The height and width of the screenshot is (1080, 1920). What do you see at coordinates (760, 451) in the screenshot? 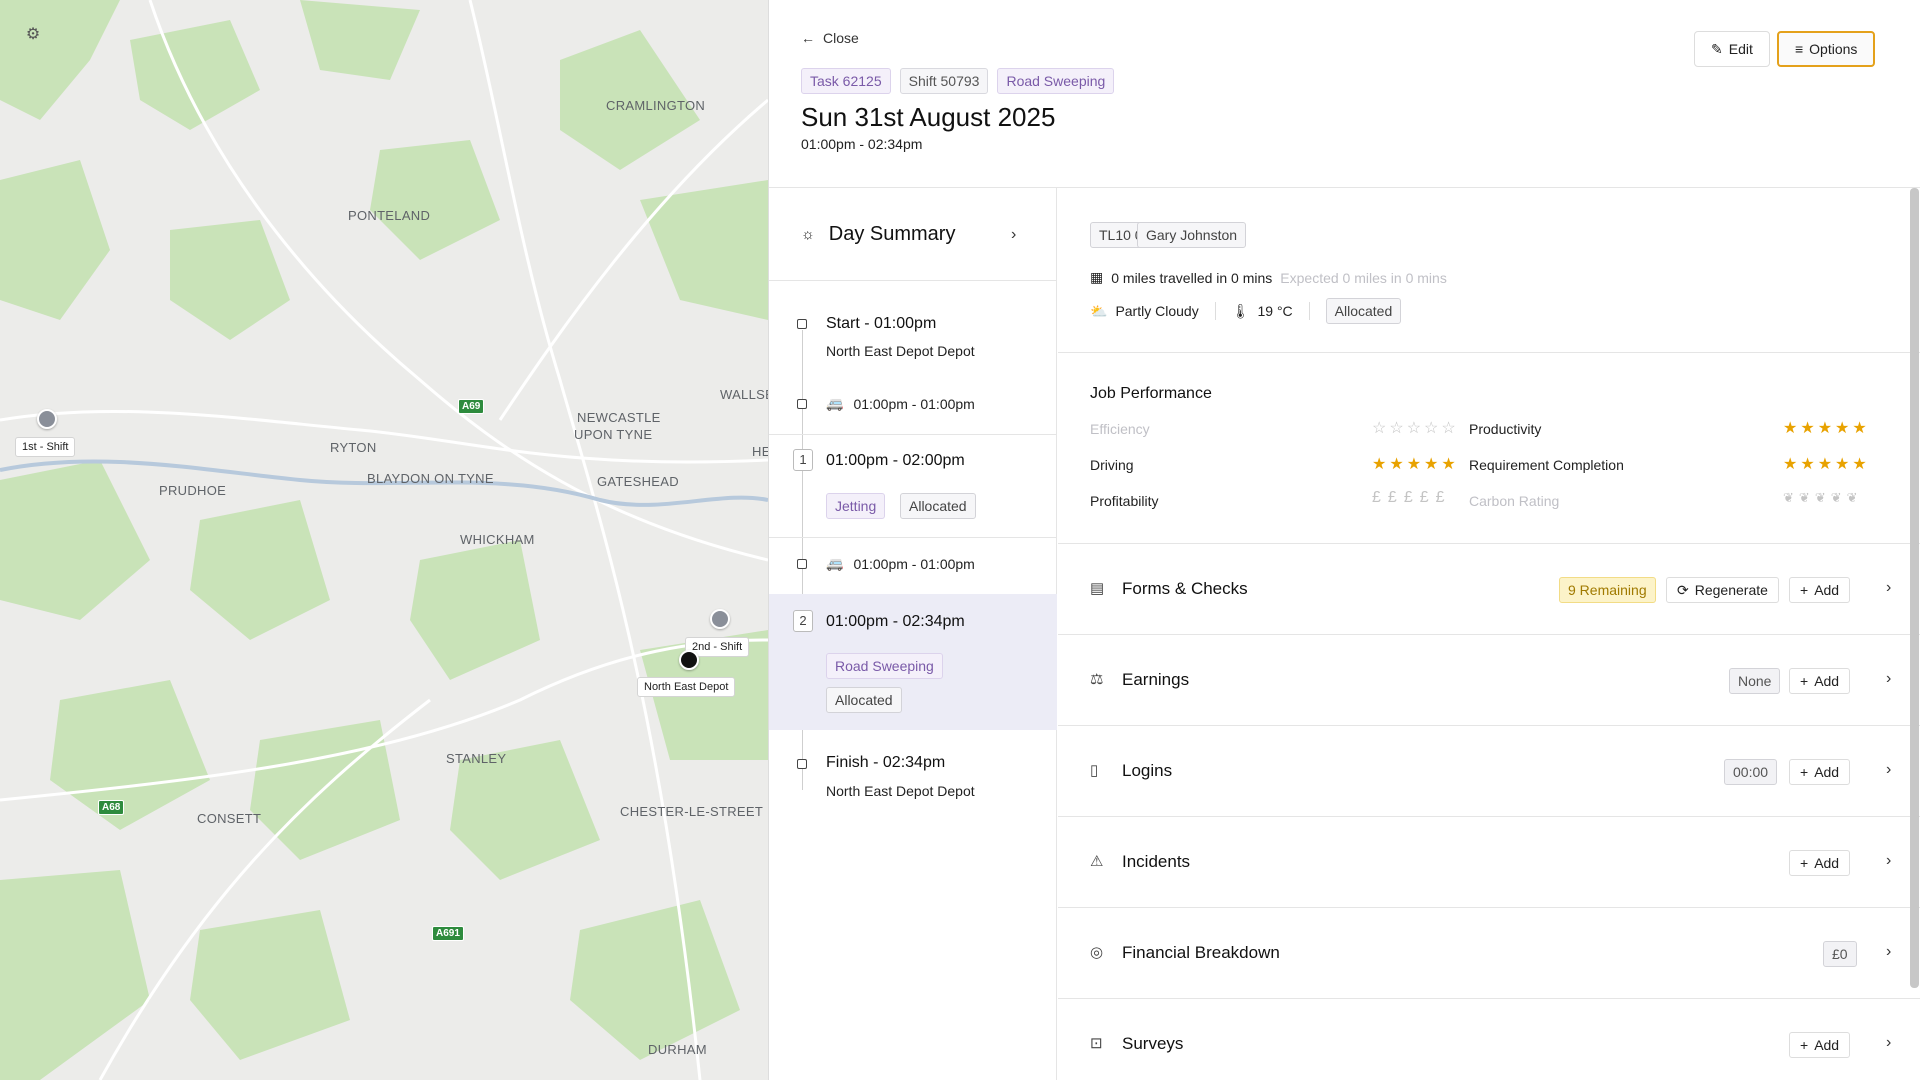
I see `map-place: HE` at bounding box center [760, 451].